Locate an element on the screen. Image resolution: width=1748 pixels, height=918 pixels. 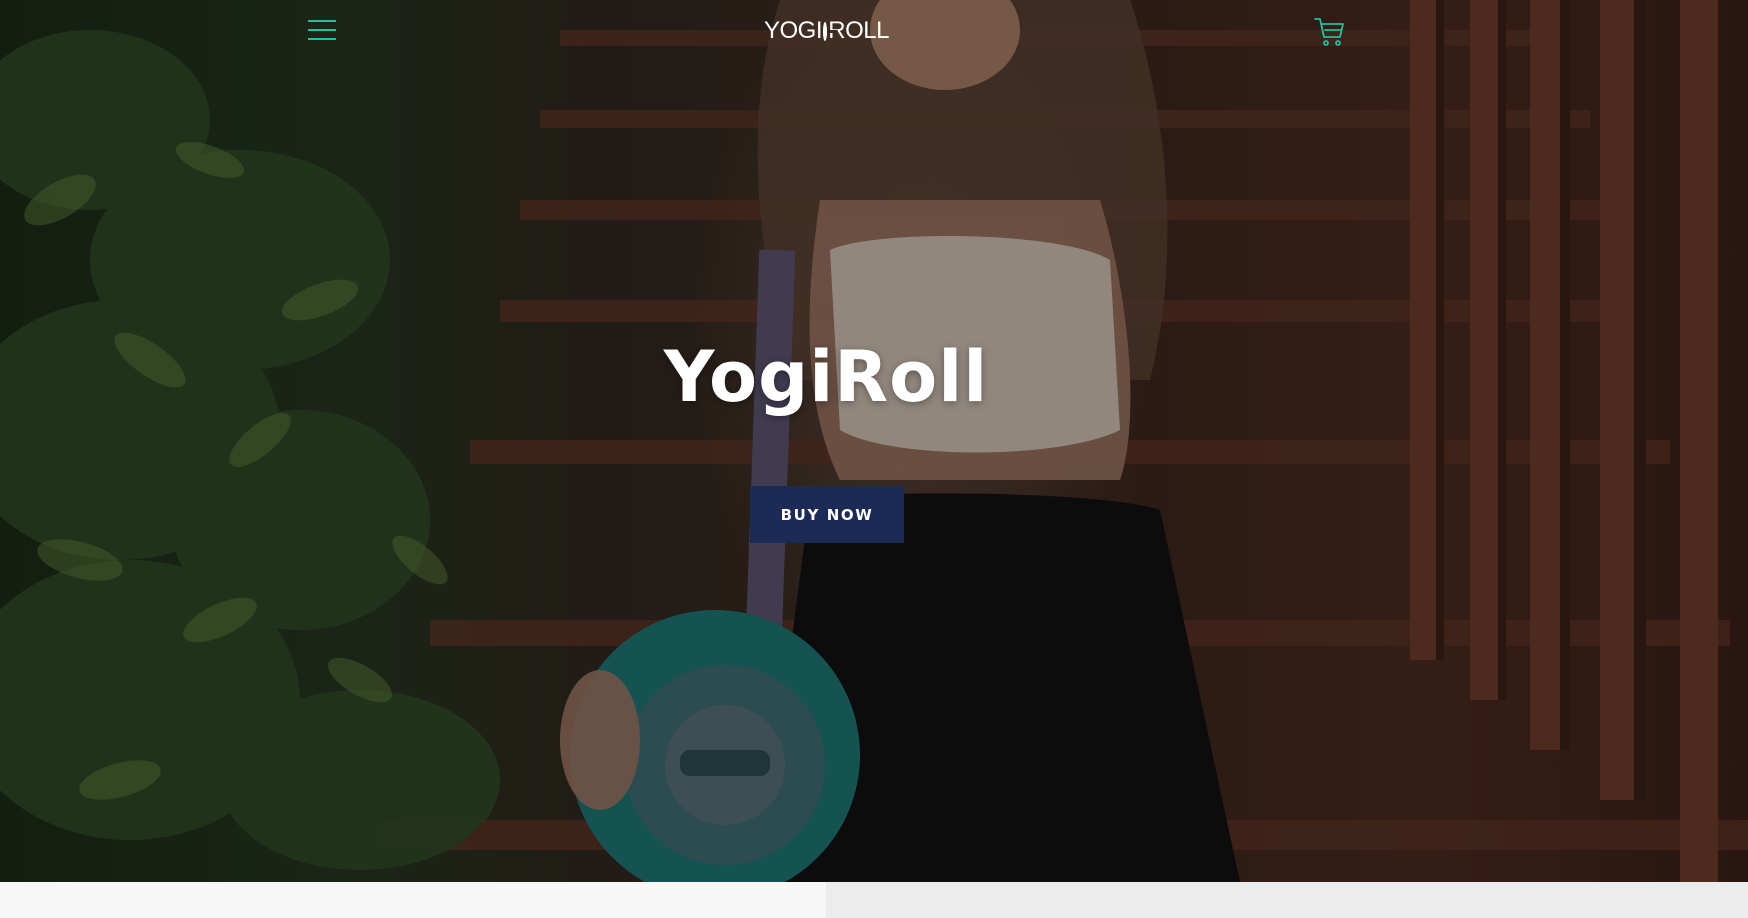
cart-button is located at coordinates (1330, 34).